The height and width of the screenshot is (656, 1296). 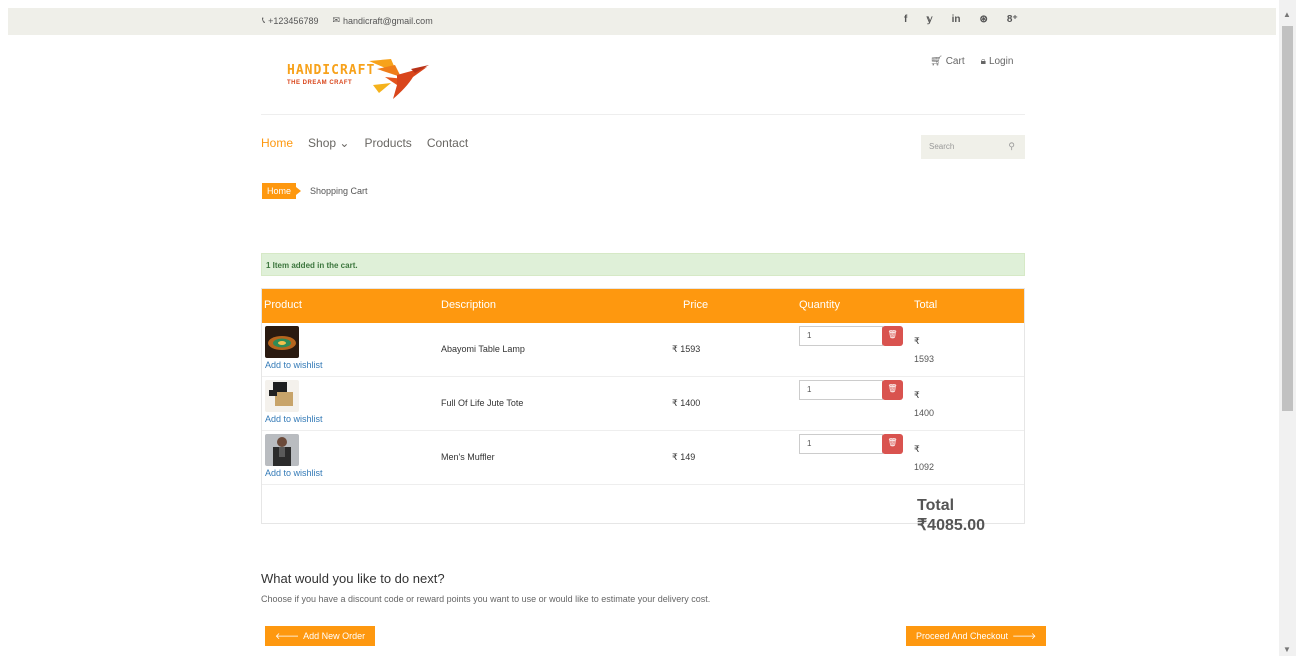 I want to click on product-price: ₹ 1593, so click(x=686, y=349).